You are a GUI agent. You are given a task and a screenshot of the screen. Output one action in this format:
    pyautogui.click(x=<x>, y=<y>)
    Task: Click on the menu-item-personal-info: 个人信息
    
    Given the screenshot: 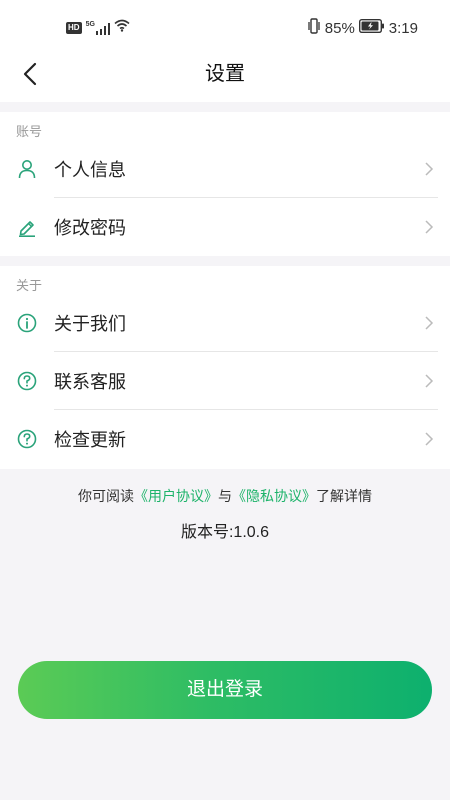 What is the action you would take?
    pyautogui.click(x=225, y=169)
    